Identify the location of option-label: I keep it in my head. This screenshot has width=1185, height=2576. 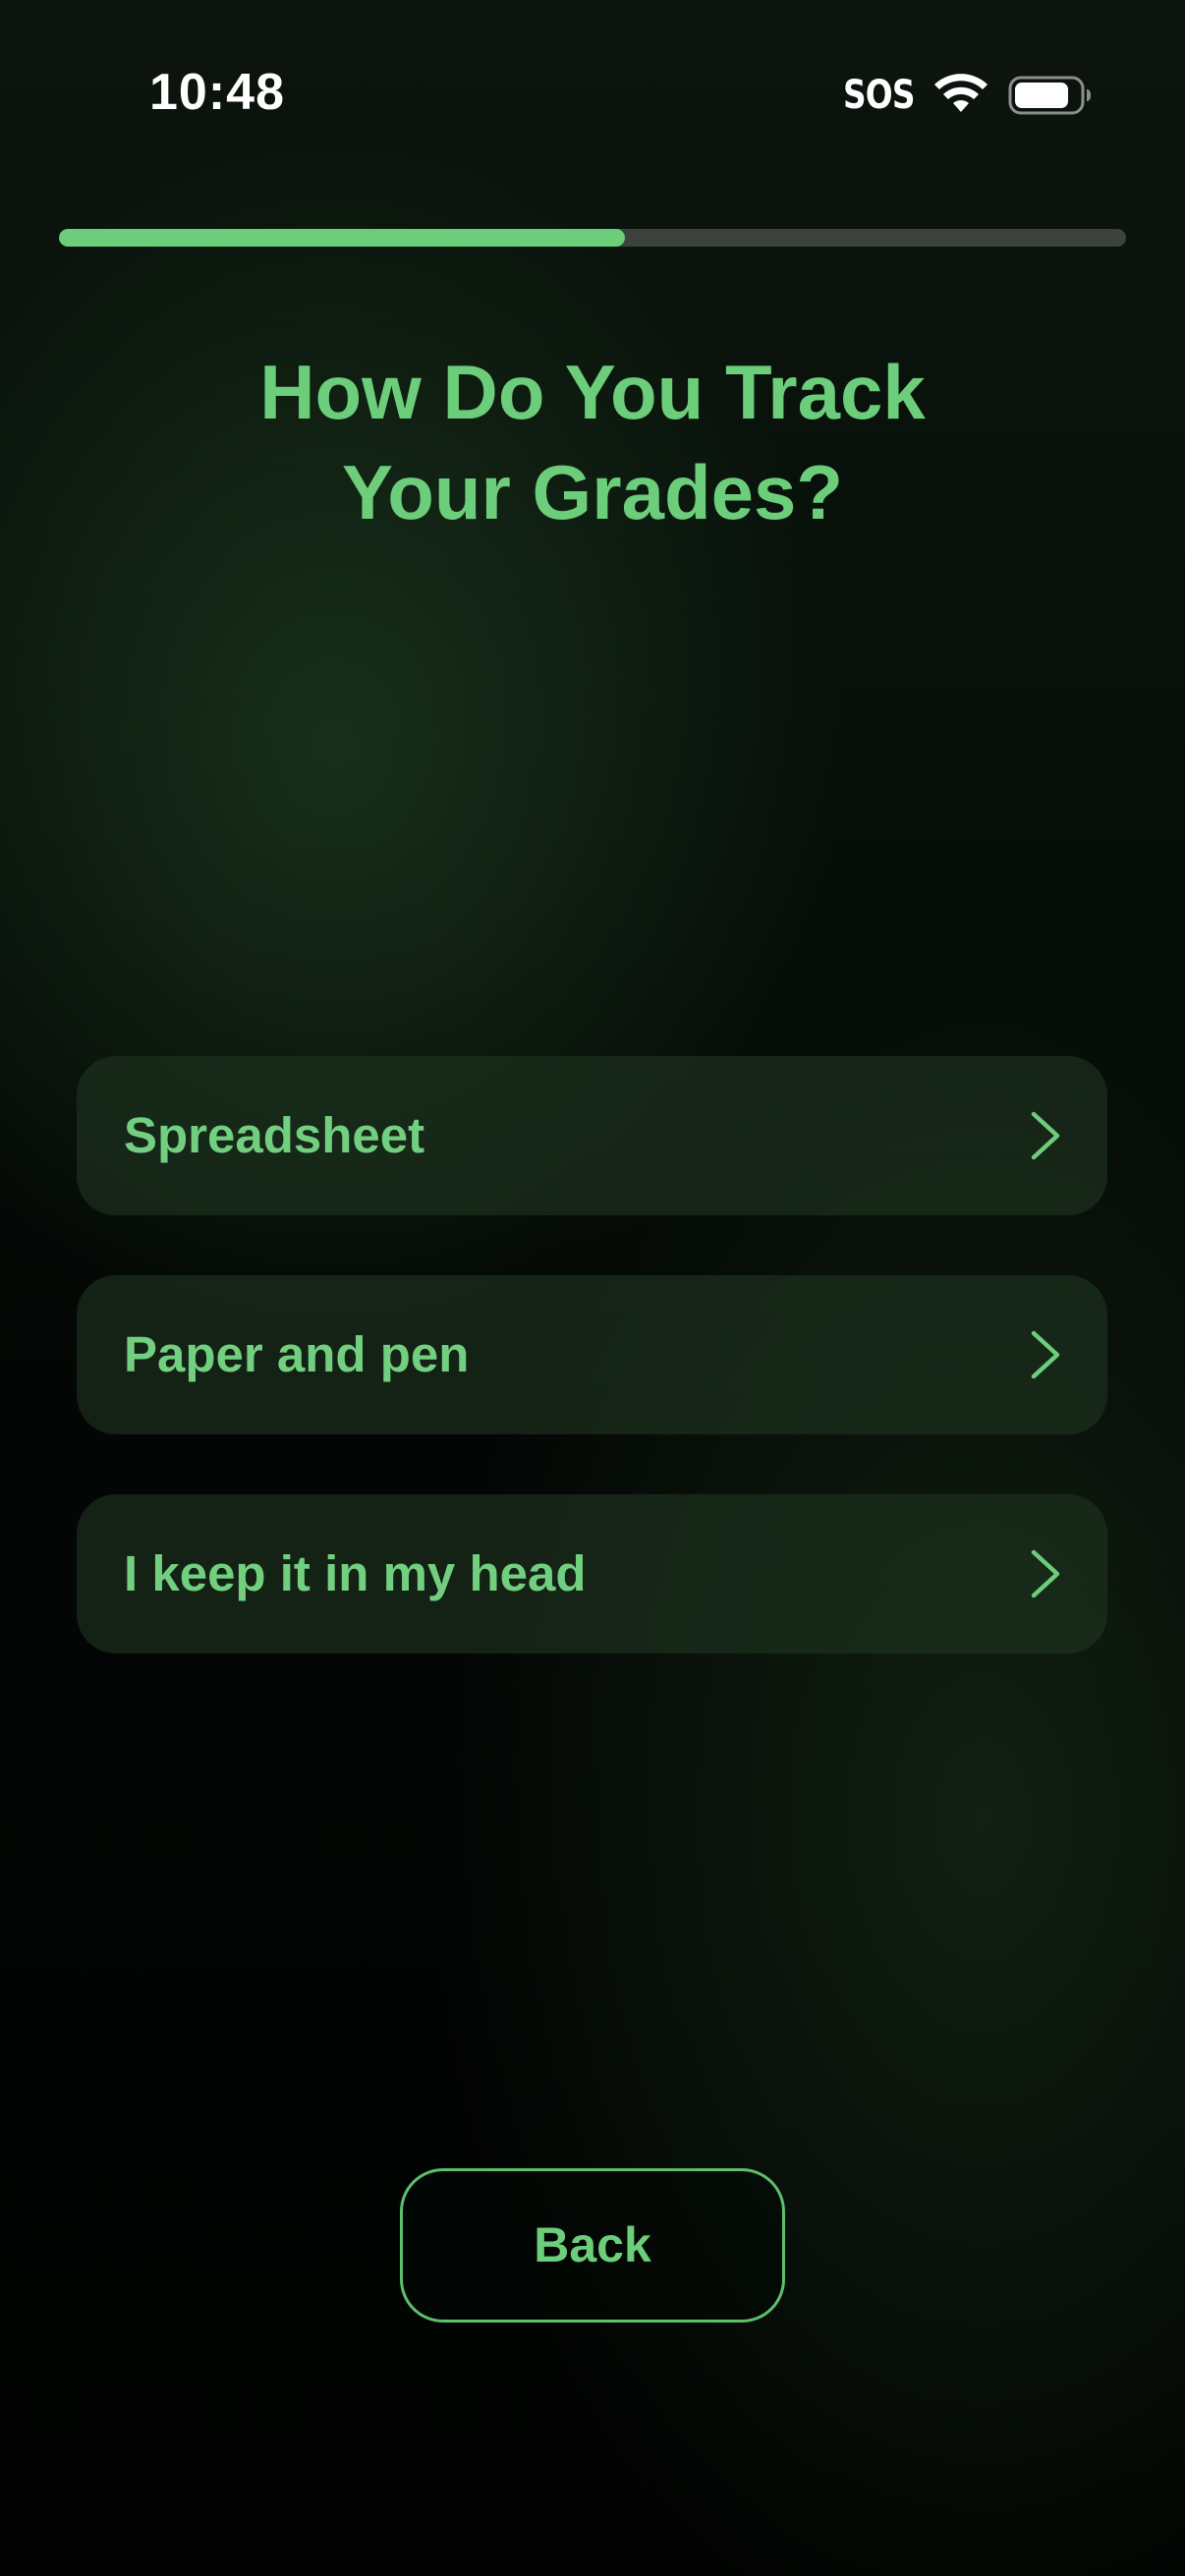
(355, 1573).